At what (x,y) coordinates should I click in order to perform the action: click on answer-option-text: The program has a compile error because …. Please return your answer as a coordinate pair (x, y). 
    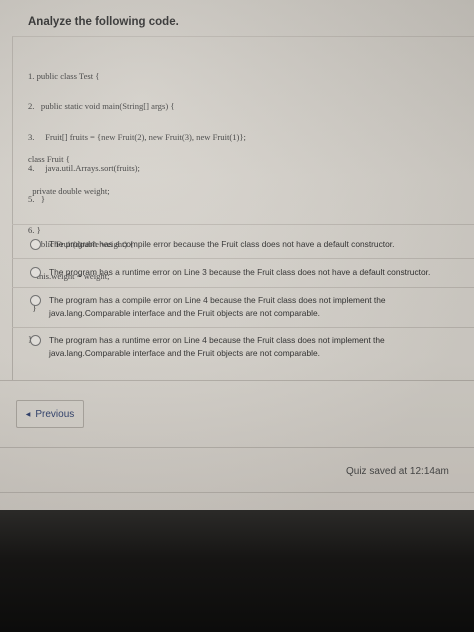
    Looking at the image, I should click on (222, 244).